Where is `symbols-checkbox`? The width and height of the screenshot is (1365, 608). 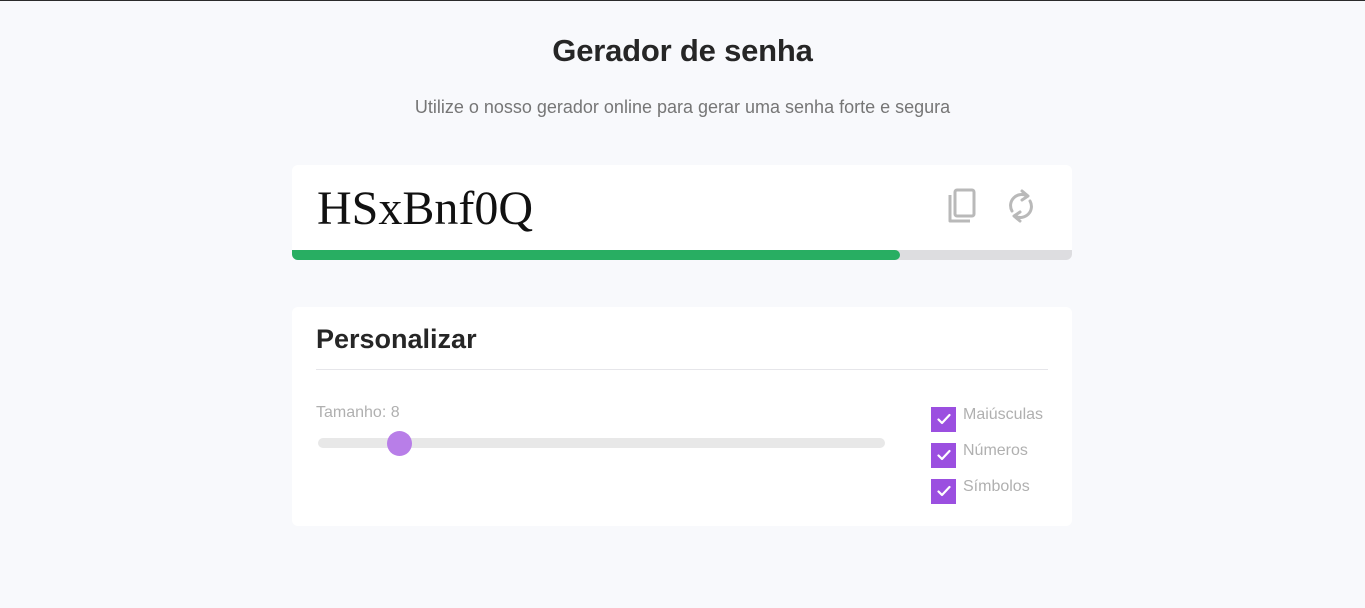
symbols-checkbox is located at coordinates (943, 491).